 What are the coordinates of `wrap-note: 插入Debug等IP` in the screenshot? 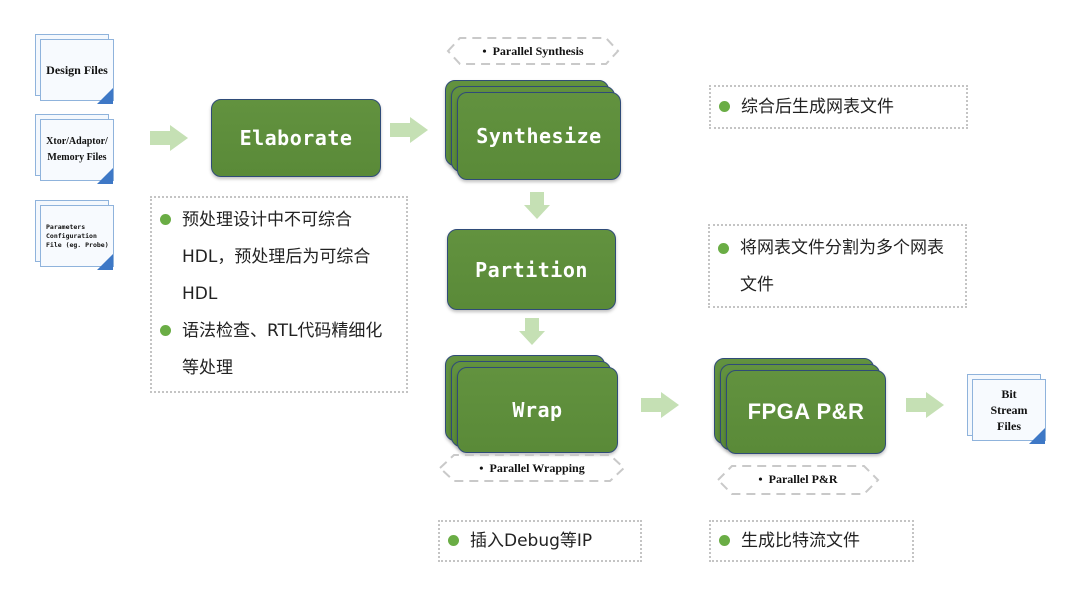 It's located at (540, 541).